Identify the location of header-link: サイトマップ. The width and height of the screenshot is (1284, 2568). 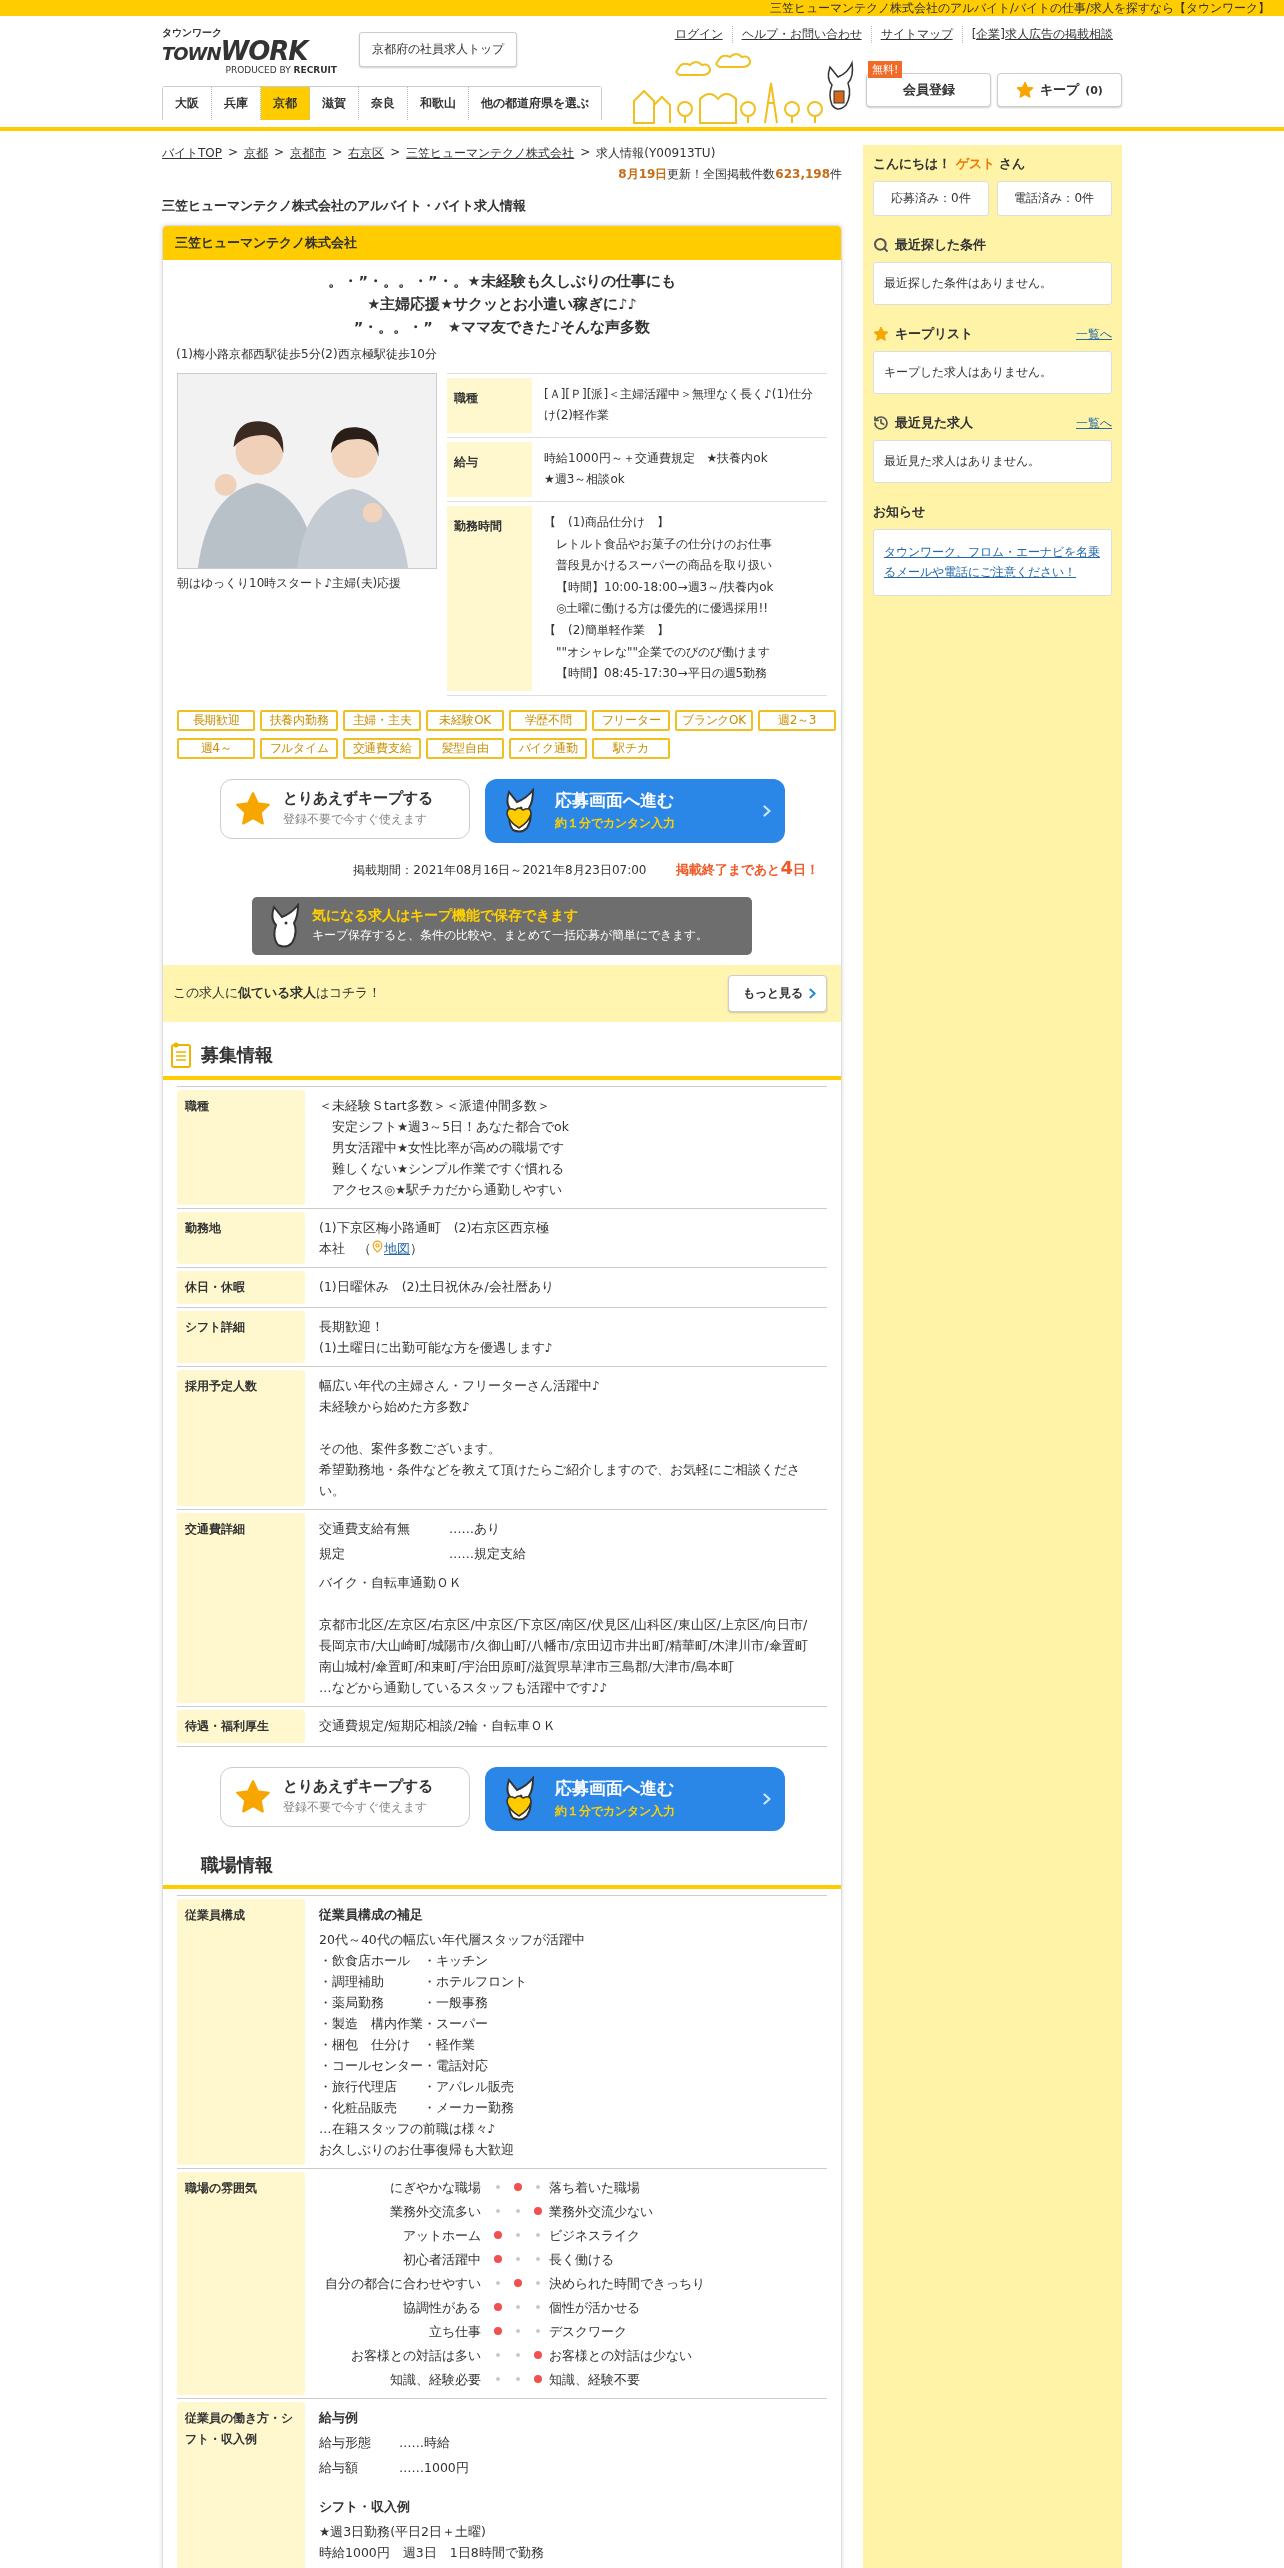
(916, 34).